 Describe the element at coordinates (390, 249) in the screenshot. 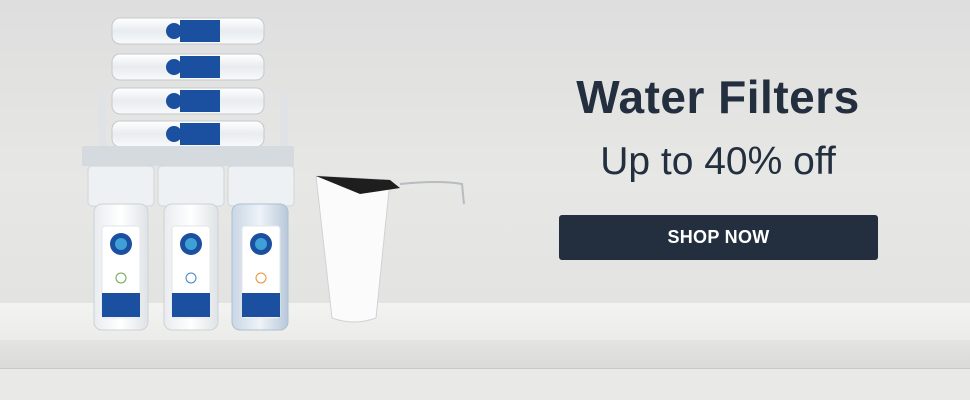

I see `faucet-filter` at that location.